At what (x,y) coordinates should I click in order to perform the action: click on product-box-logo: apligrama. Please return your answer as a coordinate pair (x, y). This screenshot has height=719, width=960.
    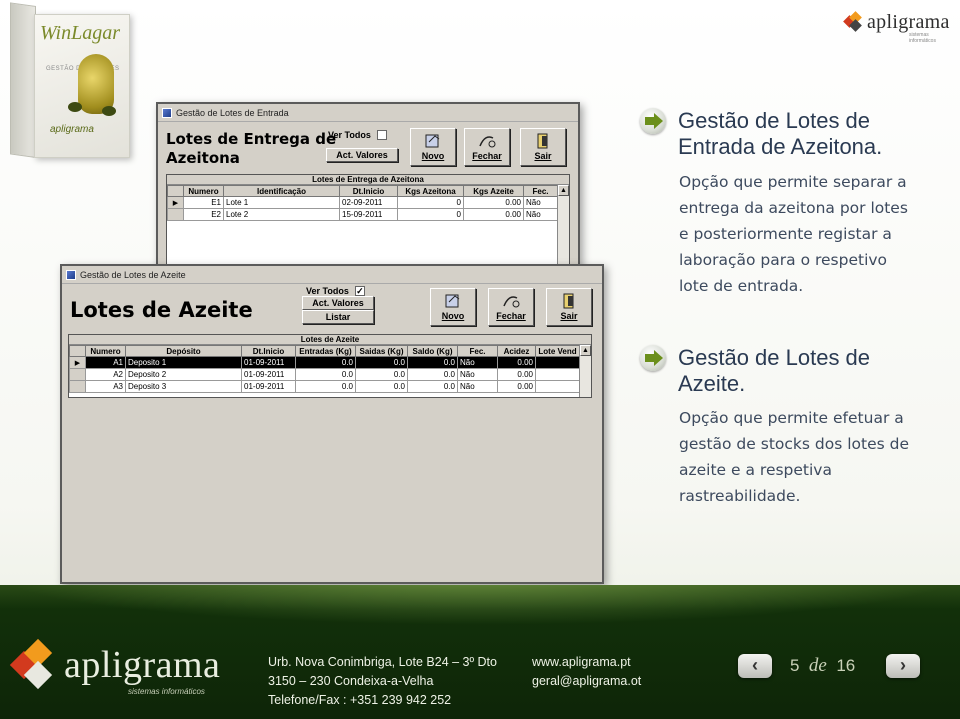
    Looking at the image, I should click on (72, 129).